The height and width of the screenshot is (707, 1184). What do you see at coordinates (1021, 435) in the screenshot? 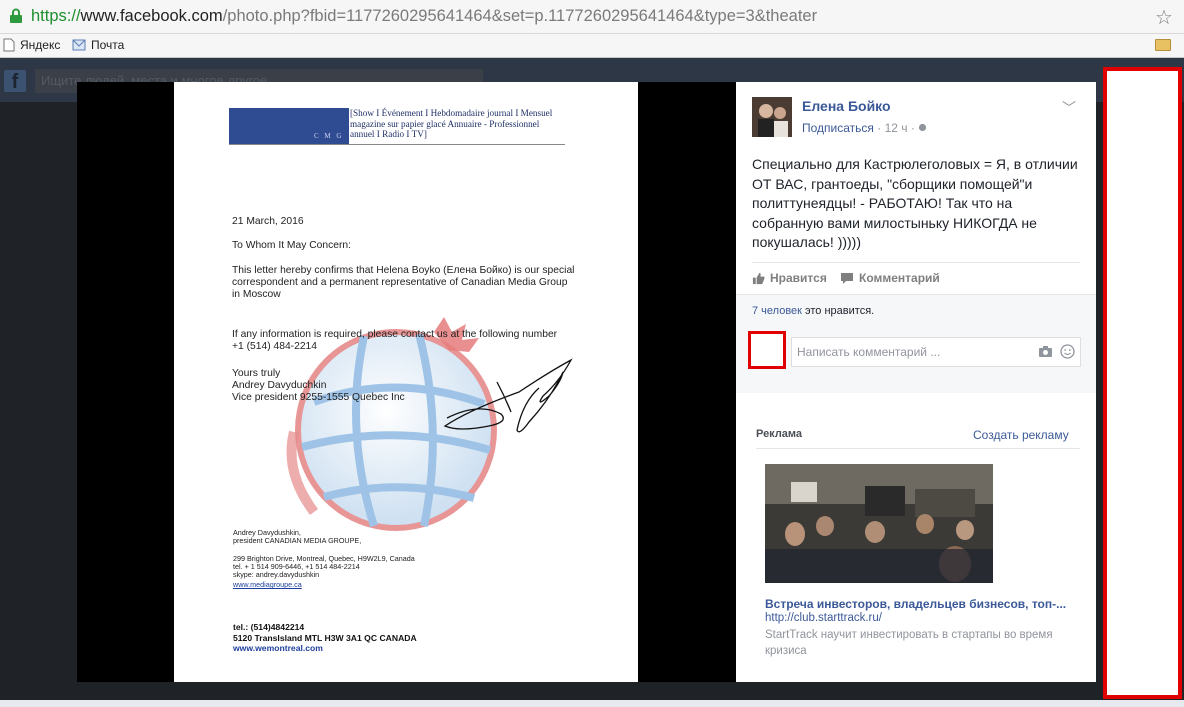
I see `create-ad-link: Создать рекламу` at bounding box center [1021, 435].